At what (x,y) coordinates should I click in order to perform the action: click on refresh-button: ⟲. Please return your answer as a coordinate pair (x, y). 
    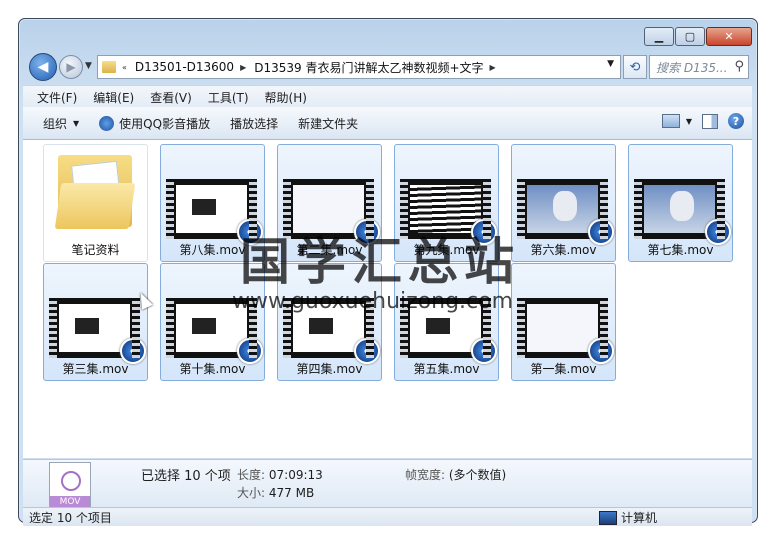
    Looking at the image, I should click on (635, 67).